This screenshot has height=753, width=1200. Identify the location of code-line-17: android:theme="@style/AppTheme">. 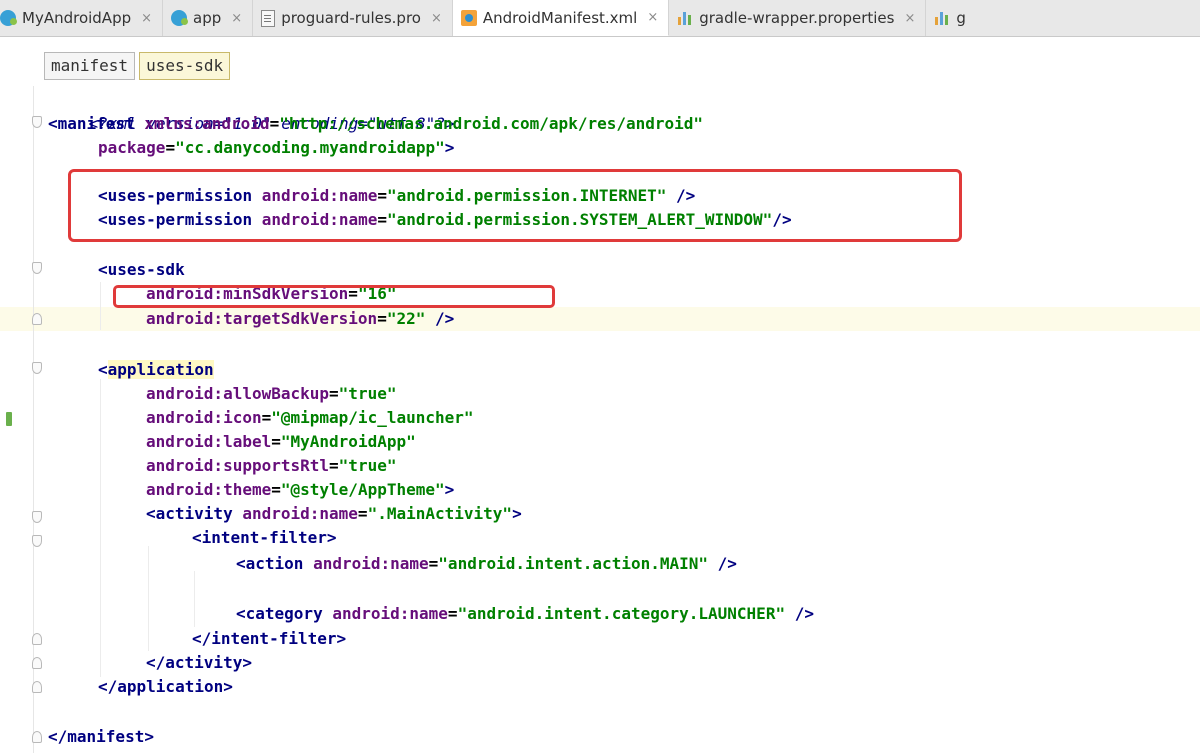
(300, 490).